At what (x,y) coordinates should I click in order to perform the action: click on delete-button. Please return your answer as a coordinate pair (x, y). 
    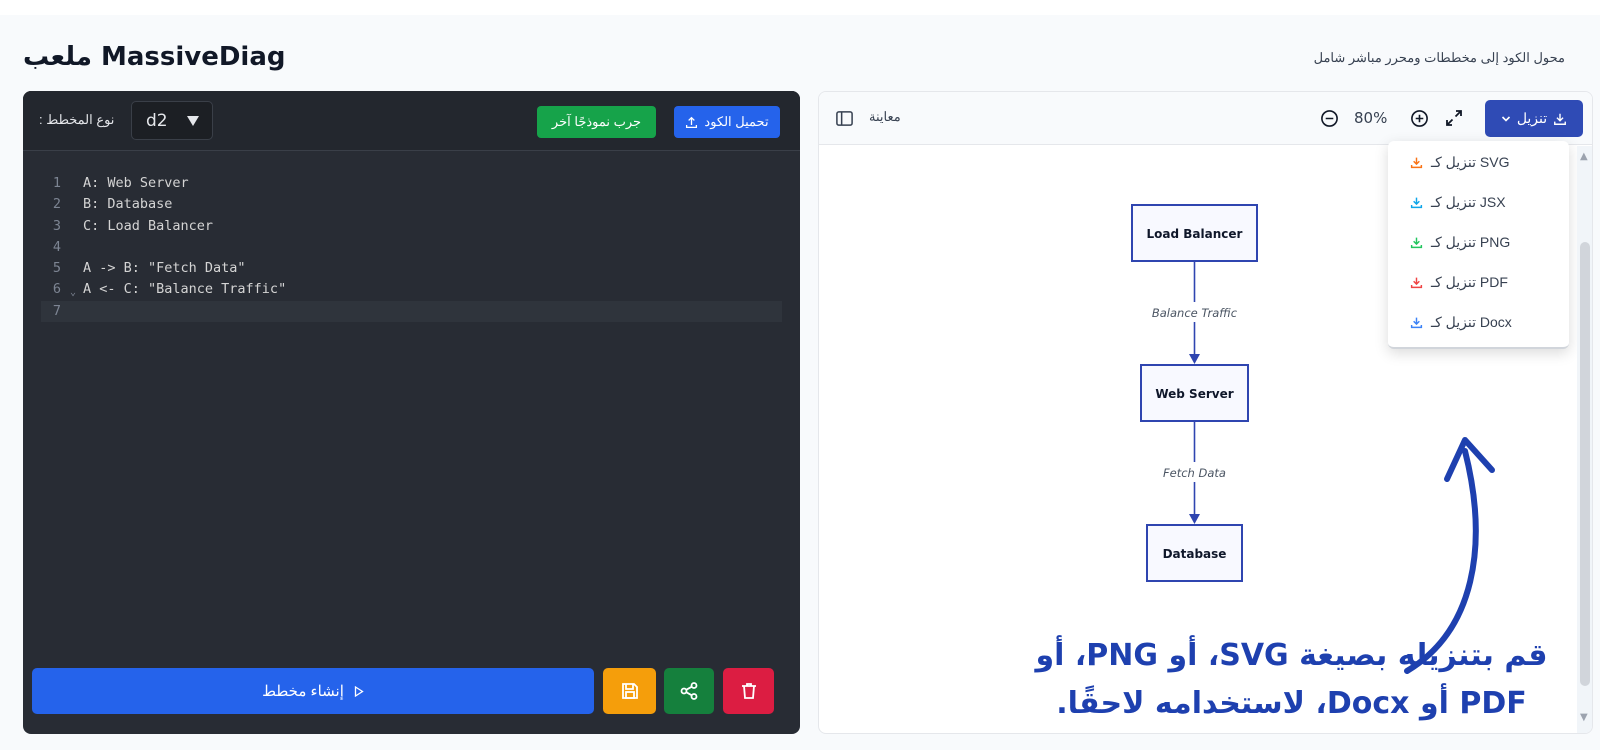
    Looking at the image, I should click on (748, 691).